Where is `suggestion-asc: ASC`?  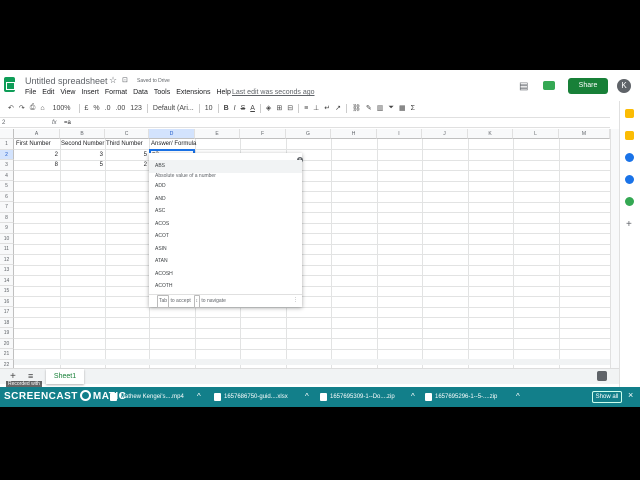 suggestion-asc: ASC is located at coordinates (225, 211).